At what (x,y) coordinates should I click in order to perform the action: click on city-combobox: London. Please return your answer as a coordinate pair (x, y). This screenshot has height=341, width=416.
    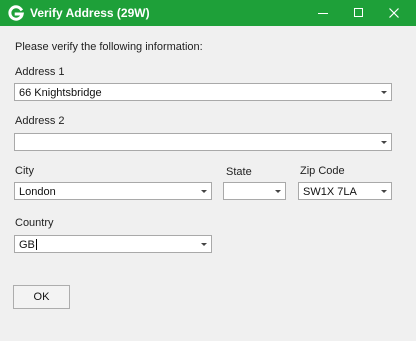
    Looking at the image, I should click on (113, 191).